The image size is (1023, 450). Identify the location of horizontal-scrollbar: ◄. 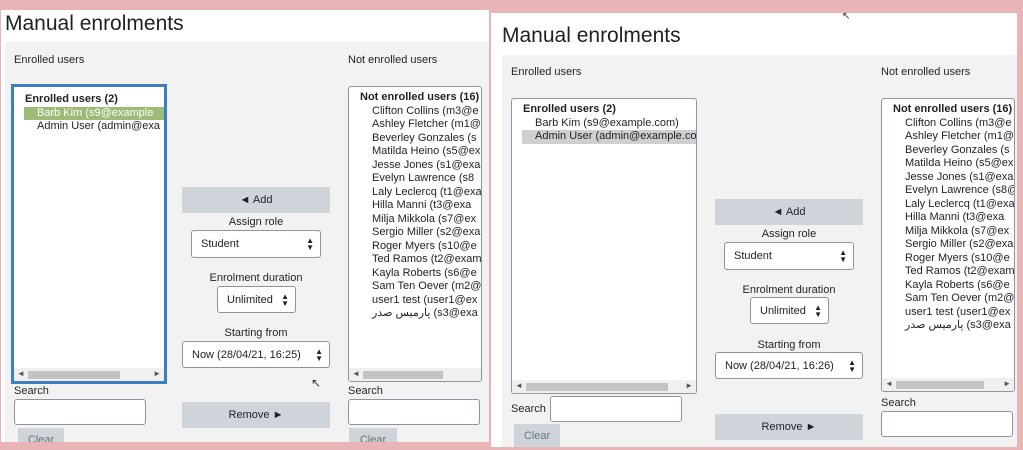
(415, 374).